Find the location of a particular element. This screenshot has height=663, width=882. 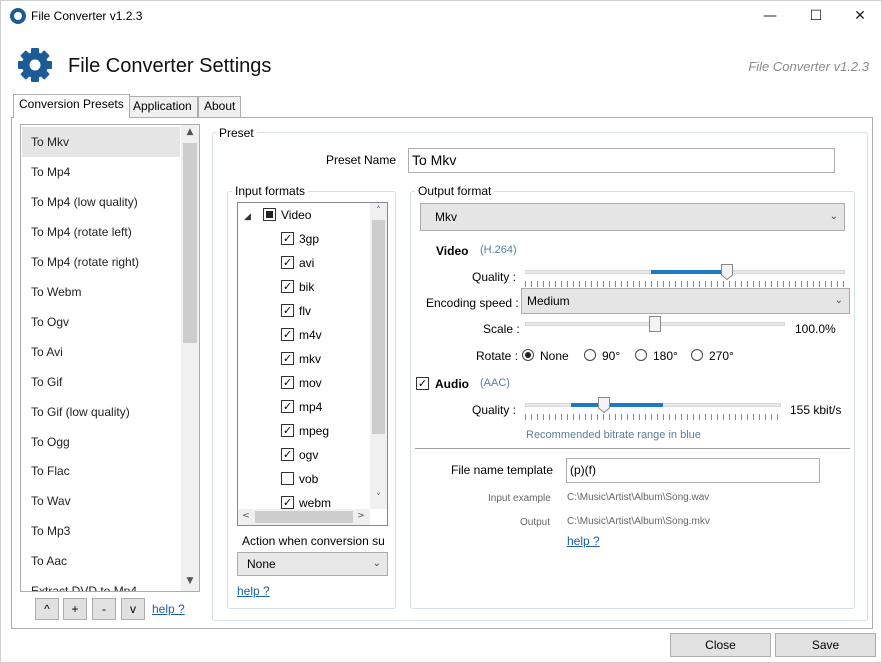

format-label: bik is located at coordinates (307, 287).